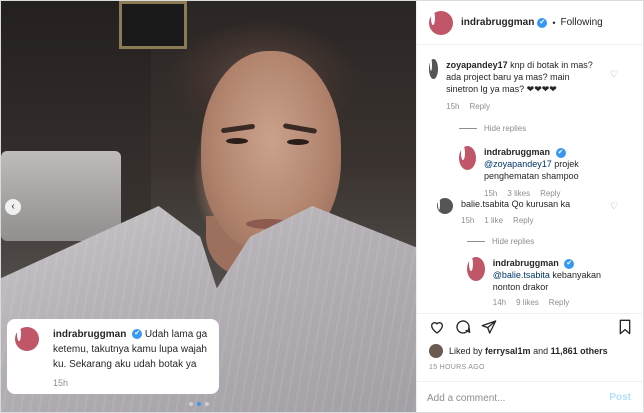  Describe the element at coordinates (620, 397) in the screenshot. I see `post-button: Post` at that location.